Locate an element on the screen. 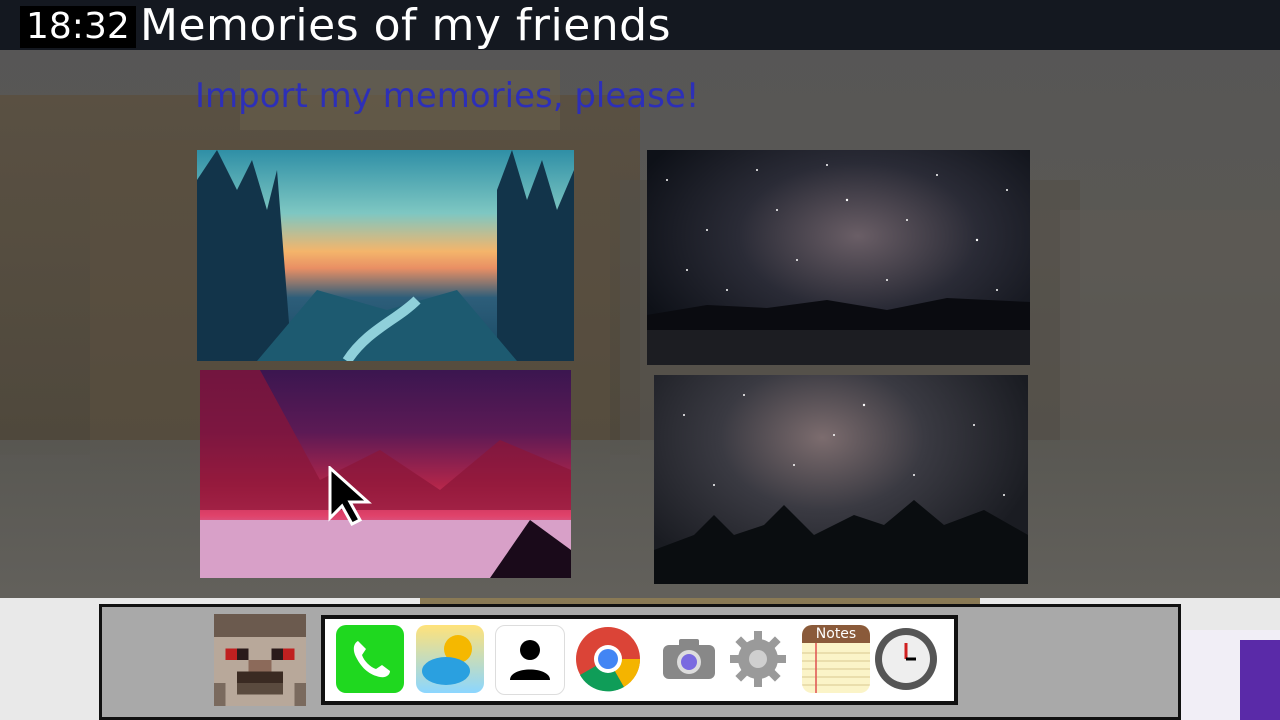 The height and width of the screenshot is (720, 1280). chrome-icon is located at coordinates (608, 659).